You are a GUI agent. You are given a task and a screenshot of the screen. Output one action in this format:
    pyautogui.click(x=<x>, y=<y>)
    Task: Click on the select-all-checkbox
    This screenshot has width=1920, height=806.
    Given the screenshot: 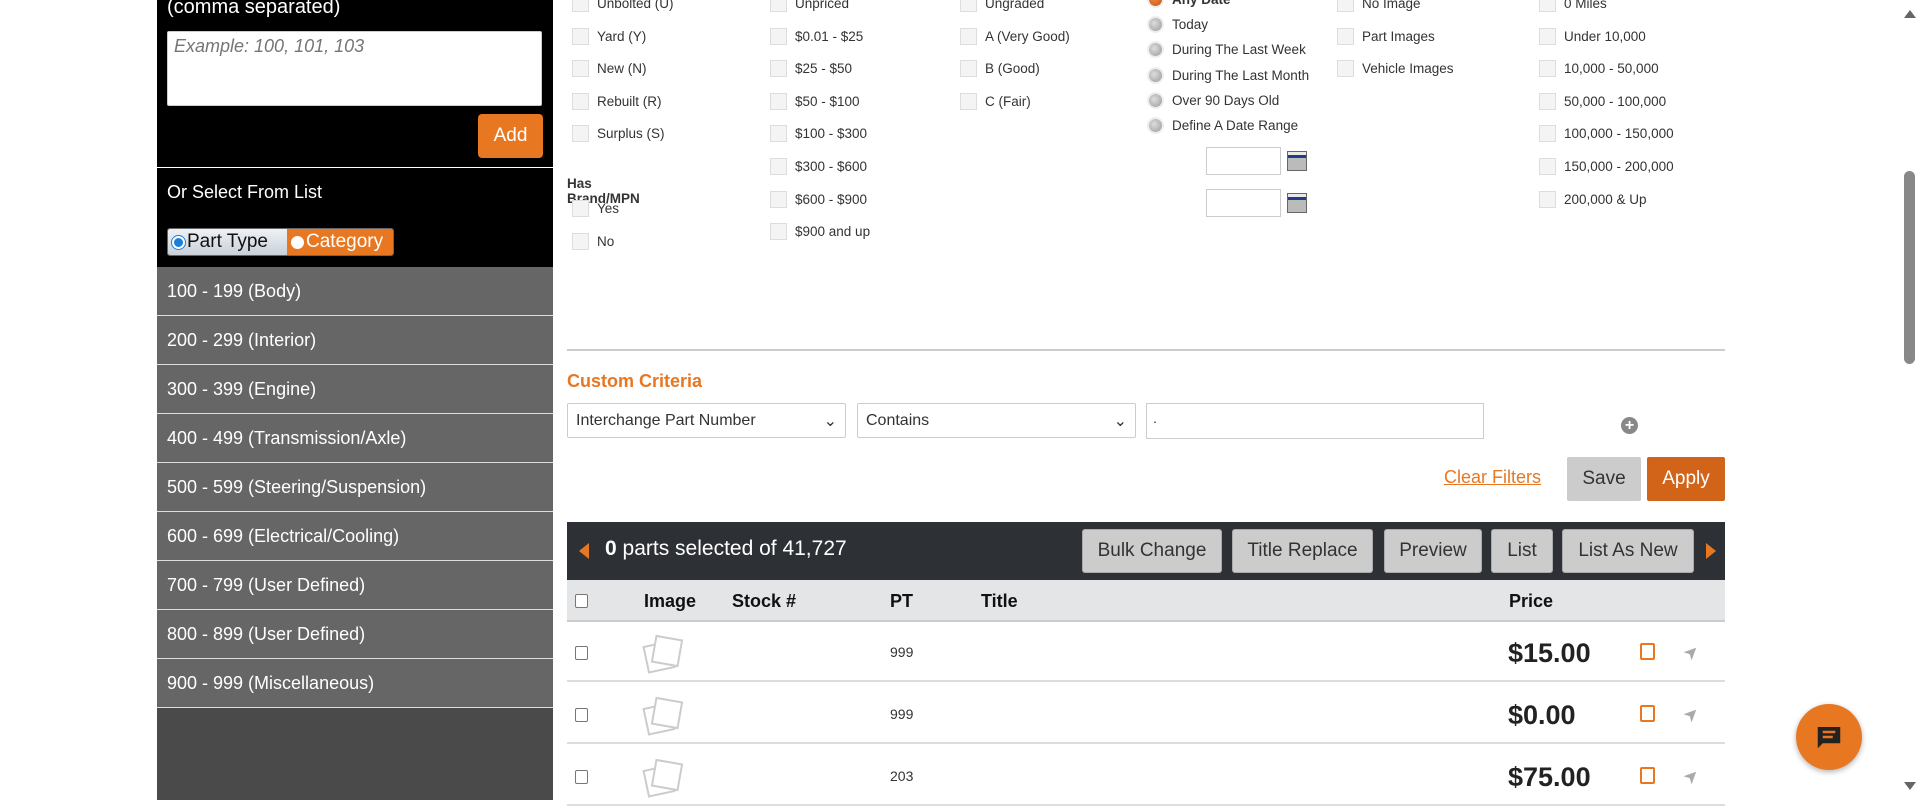 What is the action you would take?
    pyautogui.click(x=581, y=601)
    